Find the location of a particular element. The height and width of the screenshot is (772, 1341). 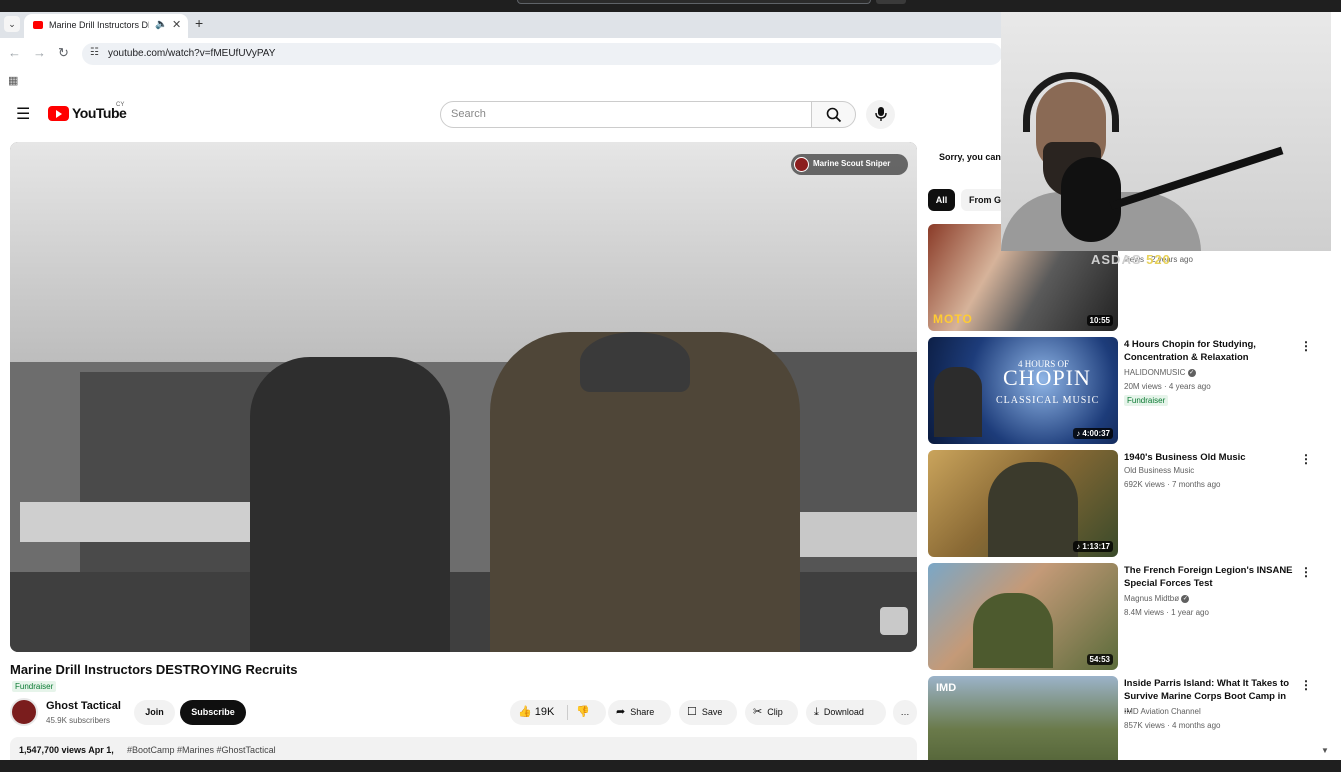

youtube-logo: YouTube CY is located at coordinates (87, 111).